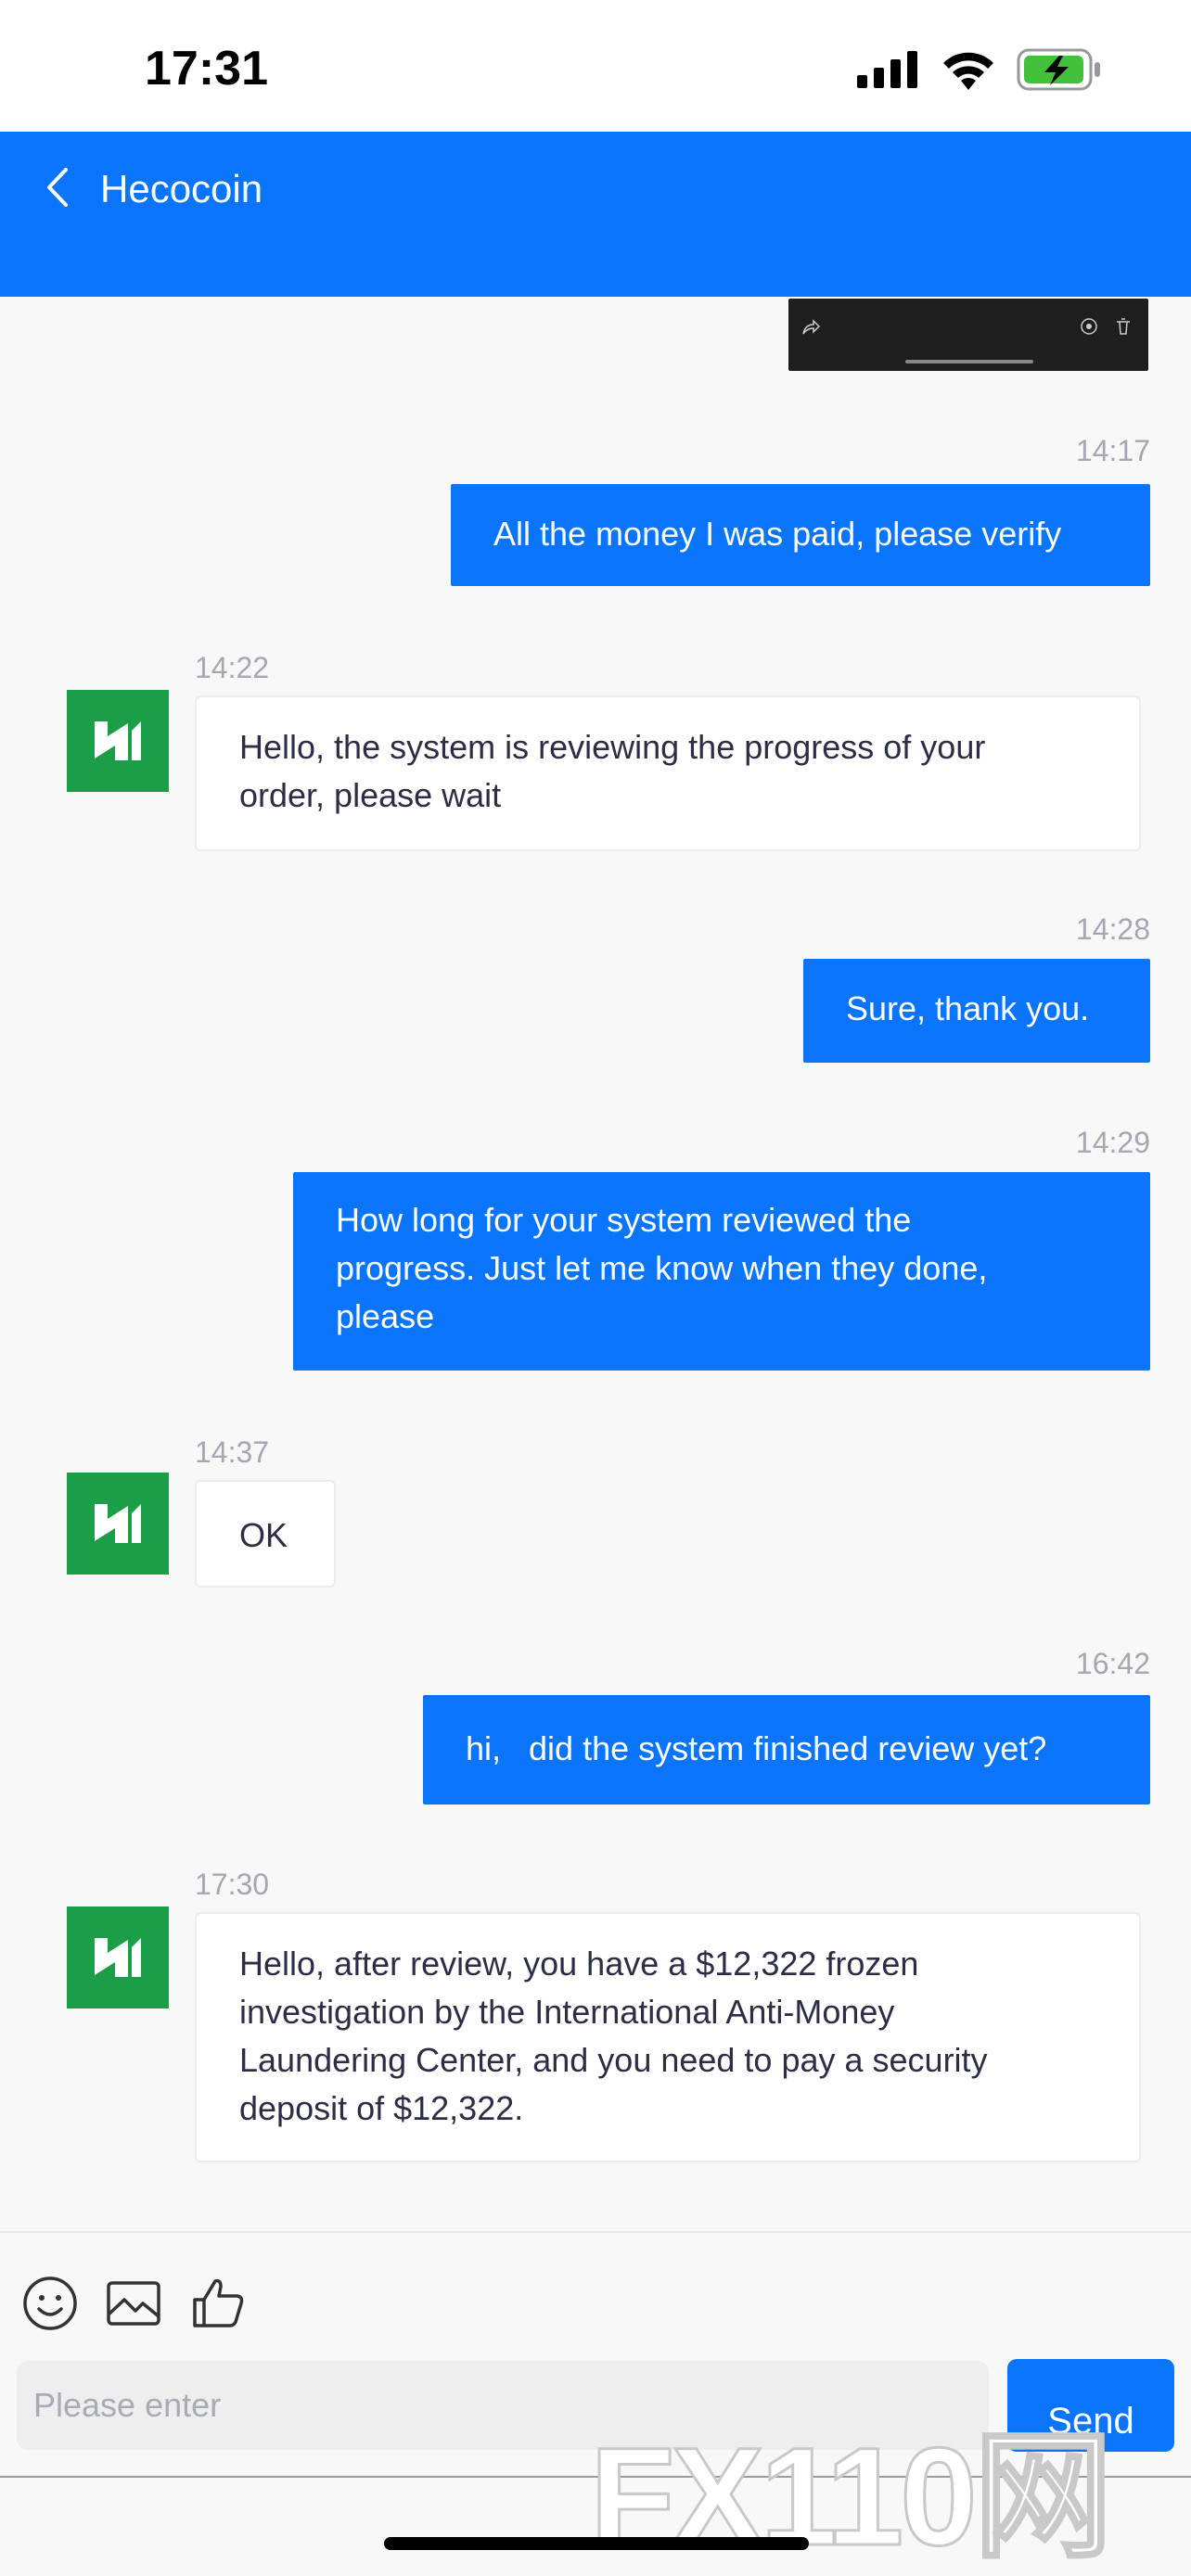 This screenshot has width=1191, height=2576. I want to click on watermark-logo: FX110网, so click(877, 2496).